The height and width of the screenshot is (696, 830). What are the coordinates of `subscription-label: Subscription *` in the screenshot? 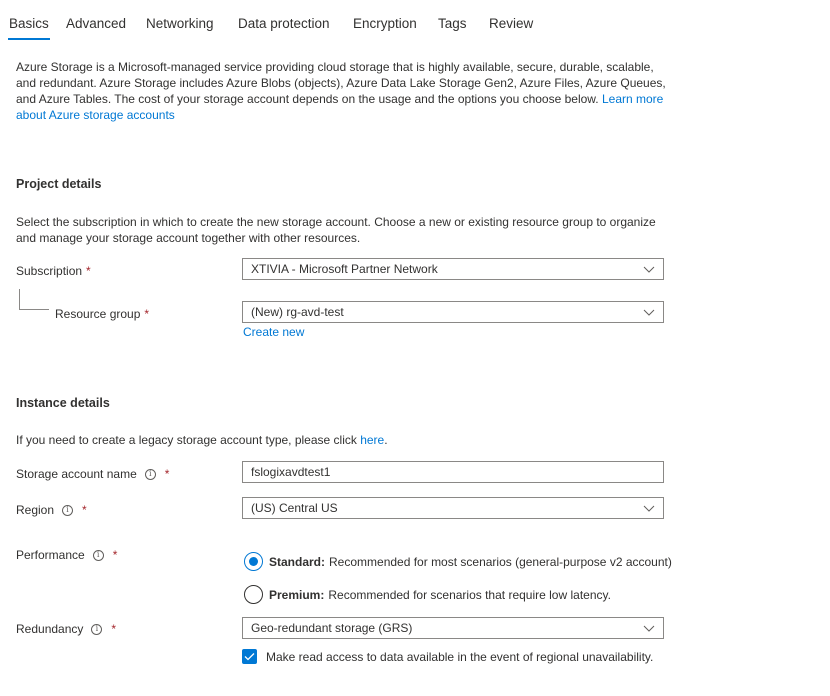 It's located at (53, 271).